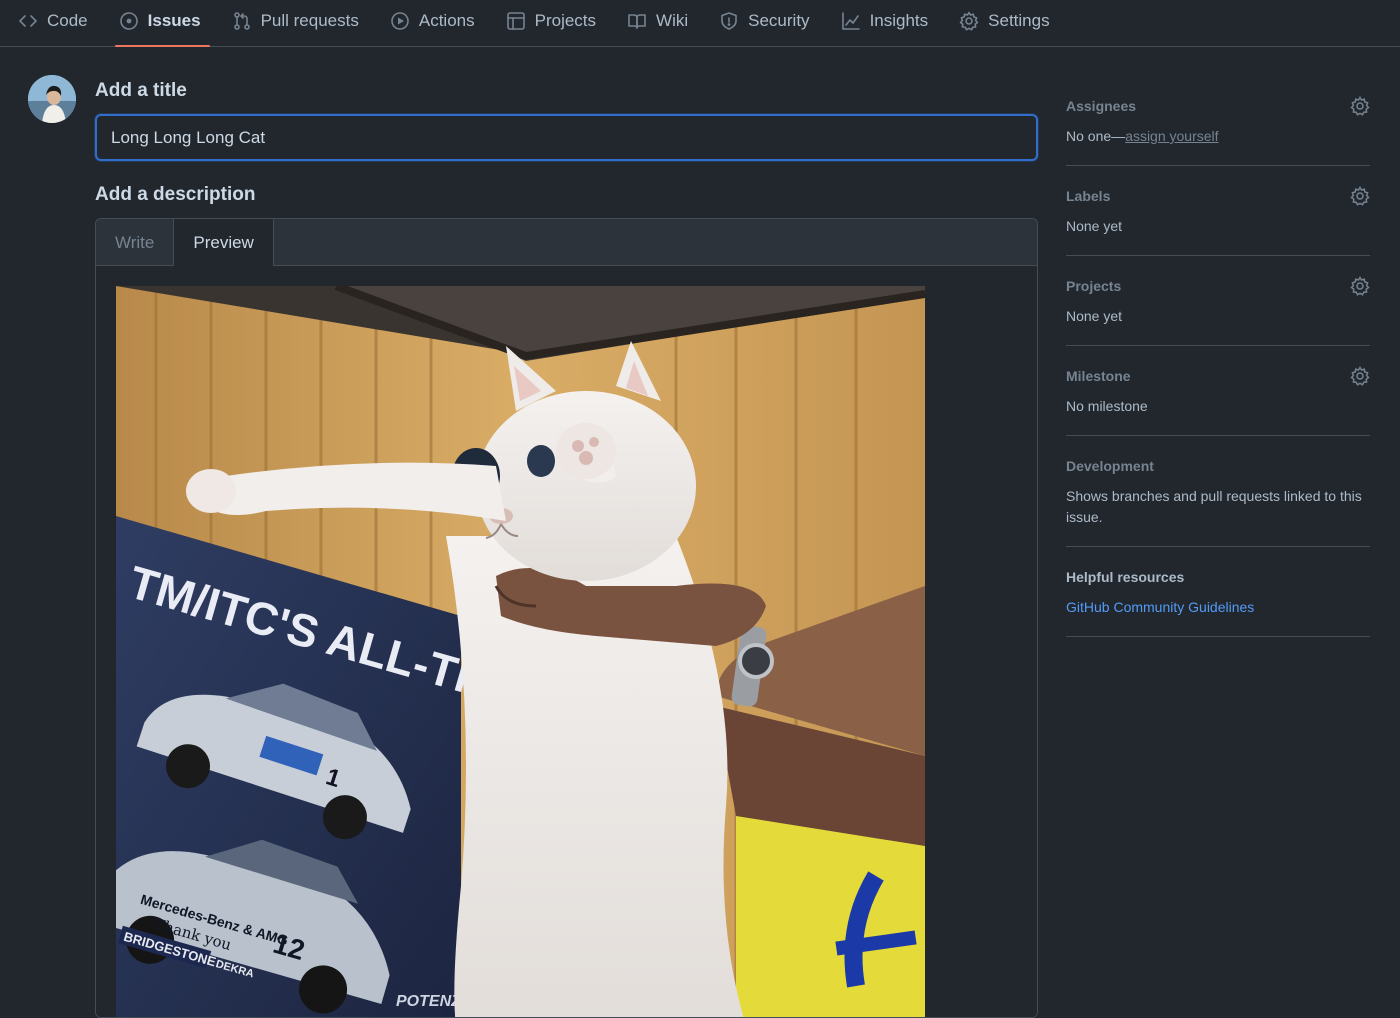 The image size is (1400, 1018). What do you see at coordinates (1218, 301) in the screenshot?
I see `projects-section: Projects None yet` at bounding box center [1218, 301].